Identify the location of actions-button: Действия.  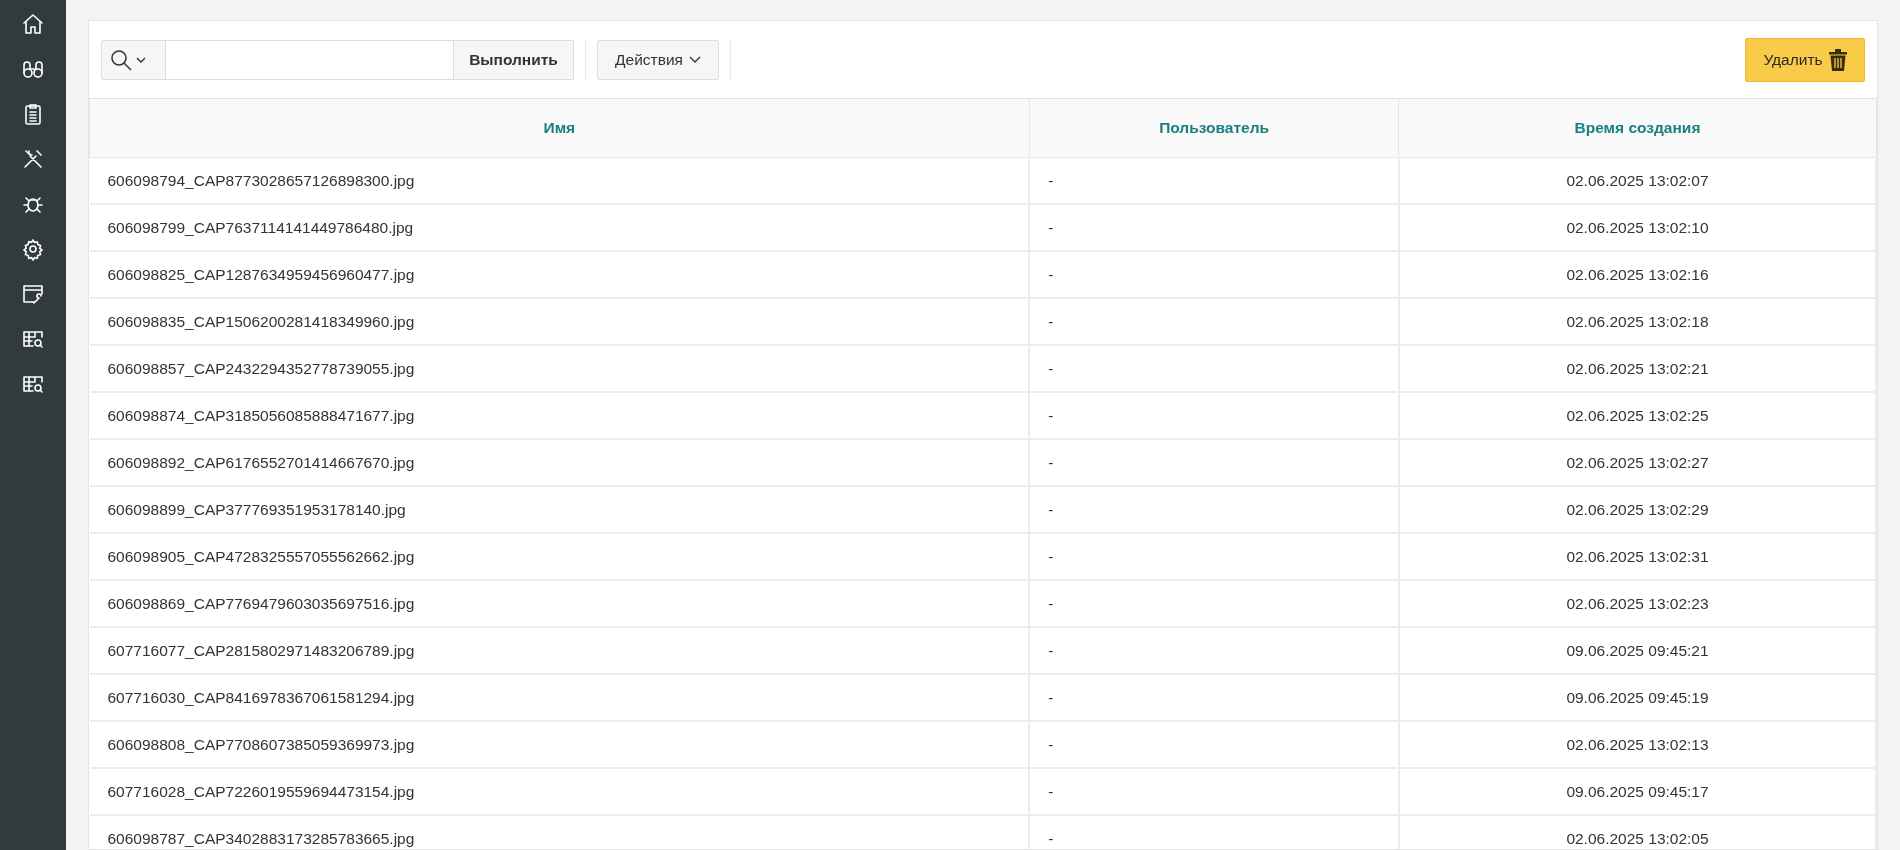
(658, 60).